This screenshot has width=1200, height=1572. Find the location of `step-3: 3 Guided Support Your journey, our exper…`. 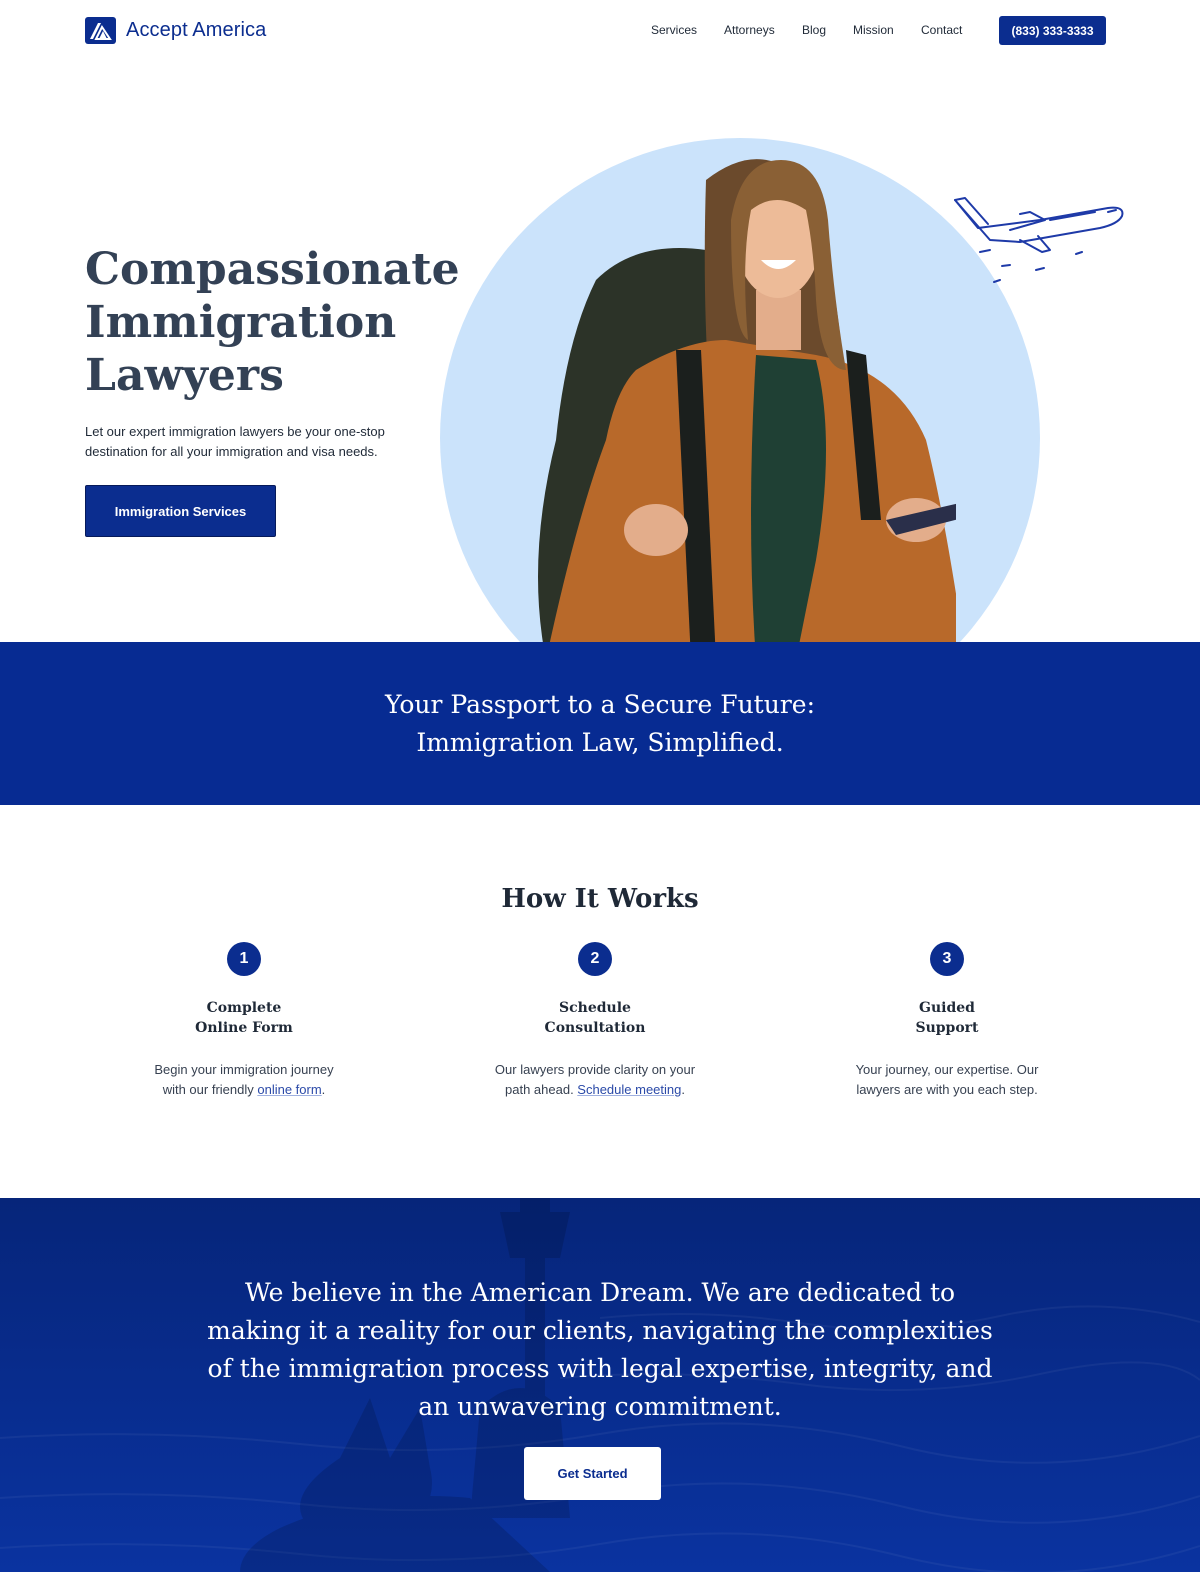

step-3: 3 Guided Support Your journey, our exper… is located at coordinates (947, 1021).